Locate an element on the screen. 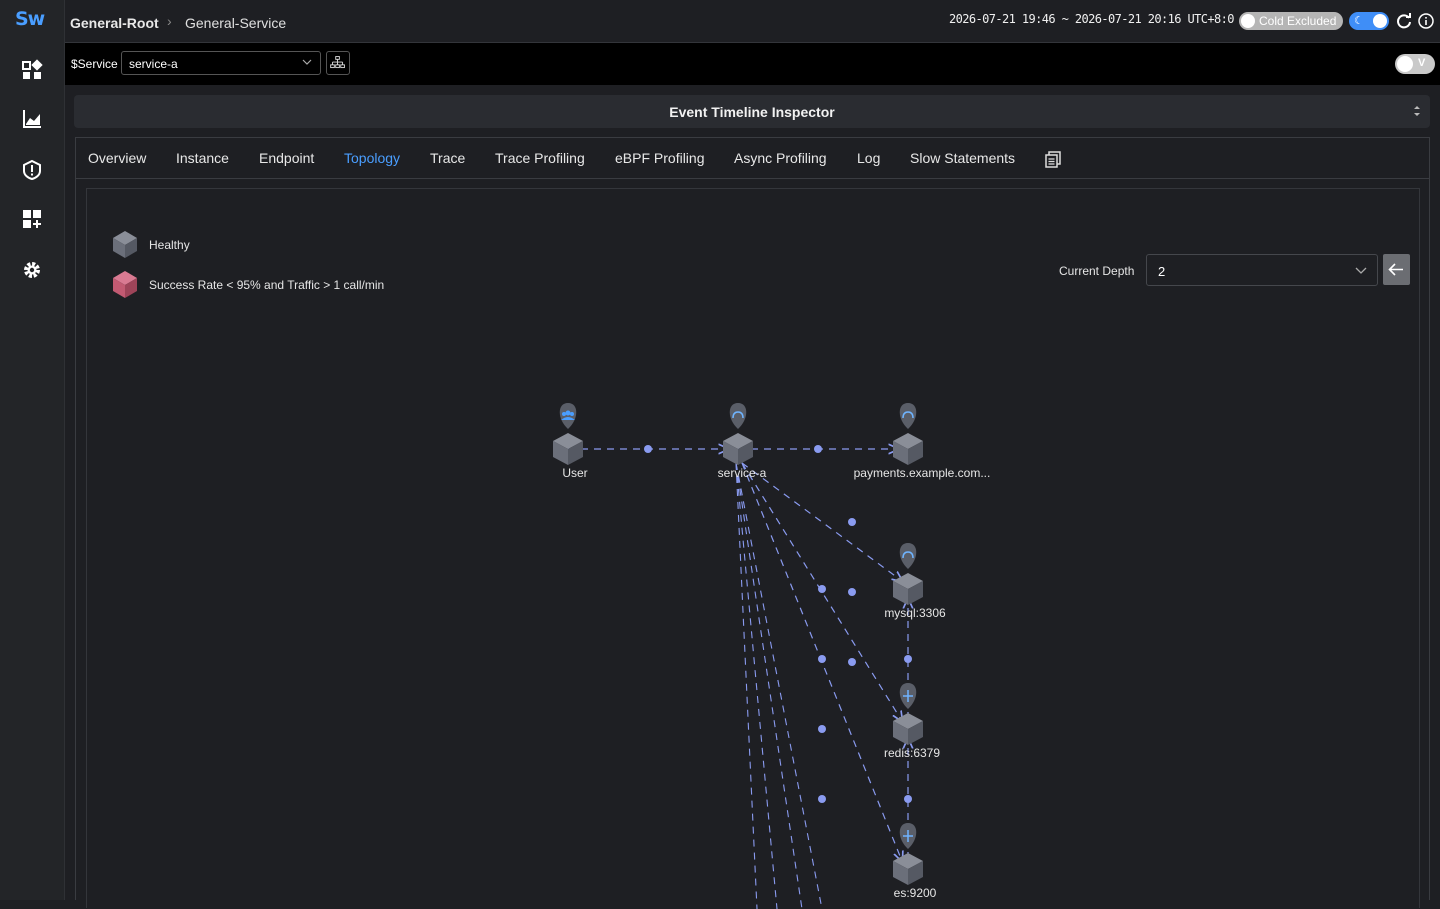 The width and height of the screenshot is (1440, 909). topology-node-user: User is located at coordinates (570, 441).